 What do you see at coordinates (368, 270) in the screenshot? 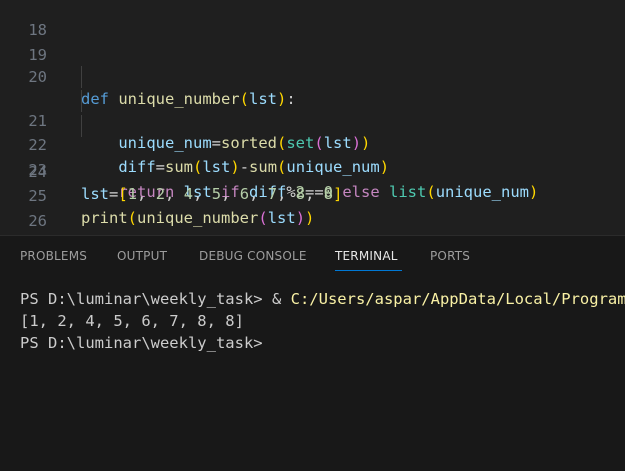
I see `active-tab-indicator` at bounding box center [368, 270].